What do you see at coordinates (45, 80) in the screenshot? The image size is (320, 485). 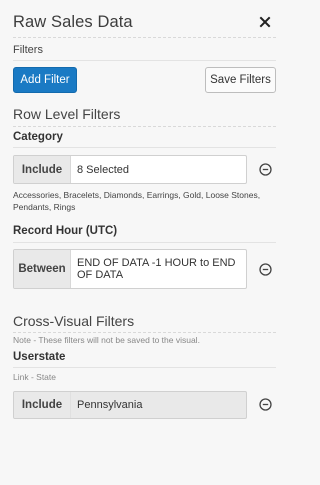 I see `add-filter-button: Add Filter` at bounding box center [45, 80].